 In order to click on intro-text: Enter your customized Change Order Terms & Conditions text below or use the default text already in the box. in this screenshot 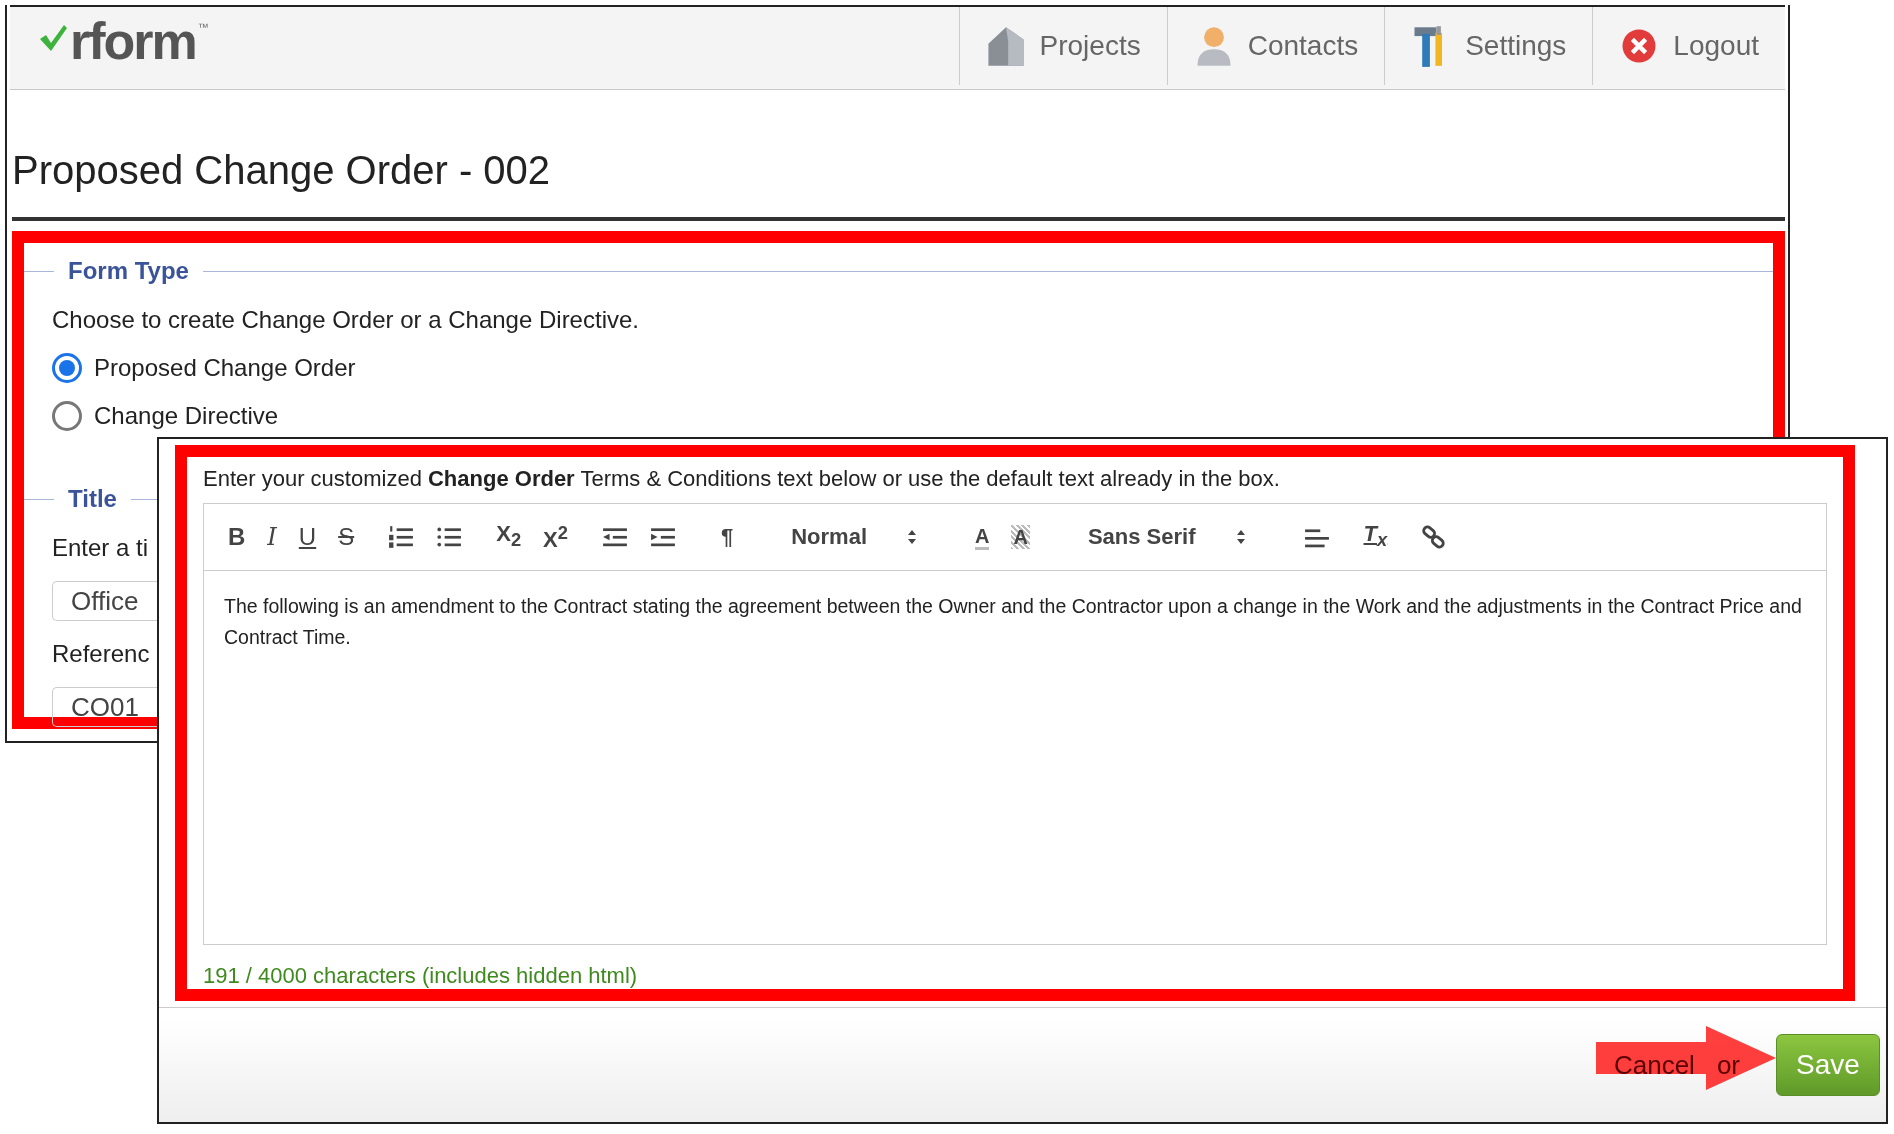, I will do `click(742, 479)`.